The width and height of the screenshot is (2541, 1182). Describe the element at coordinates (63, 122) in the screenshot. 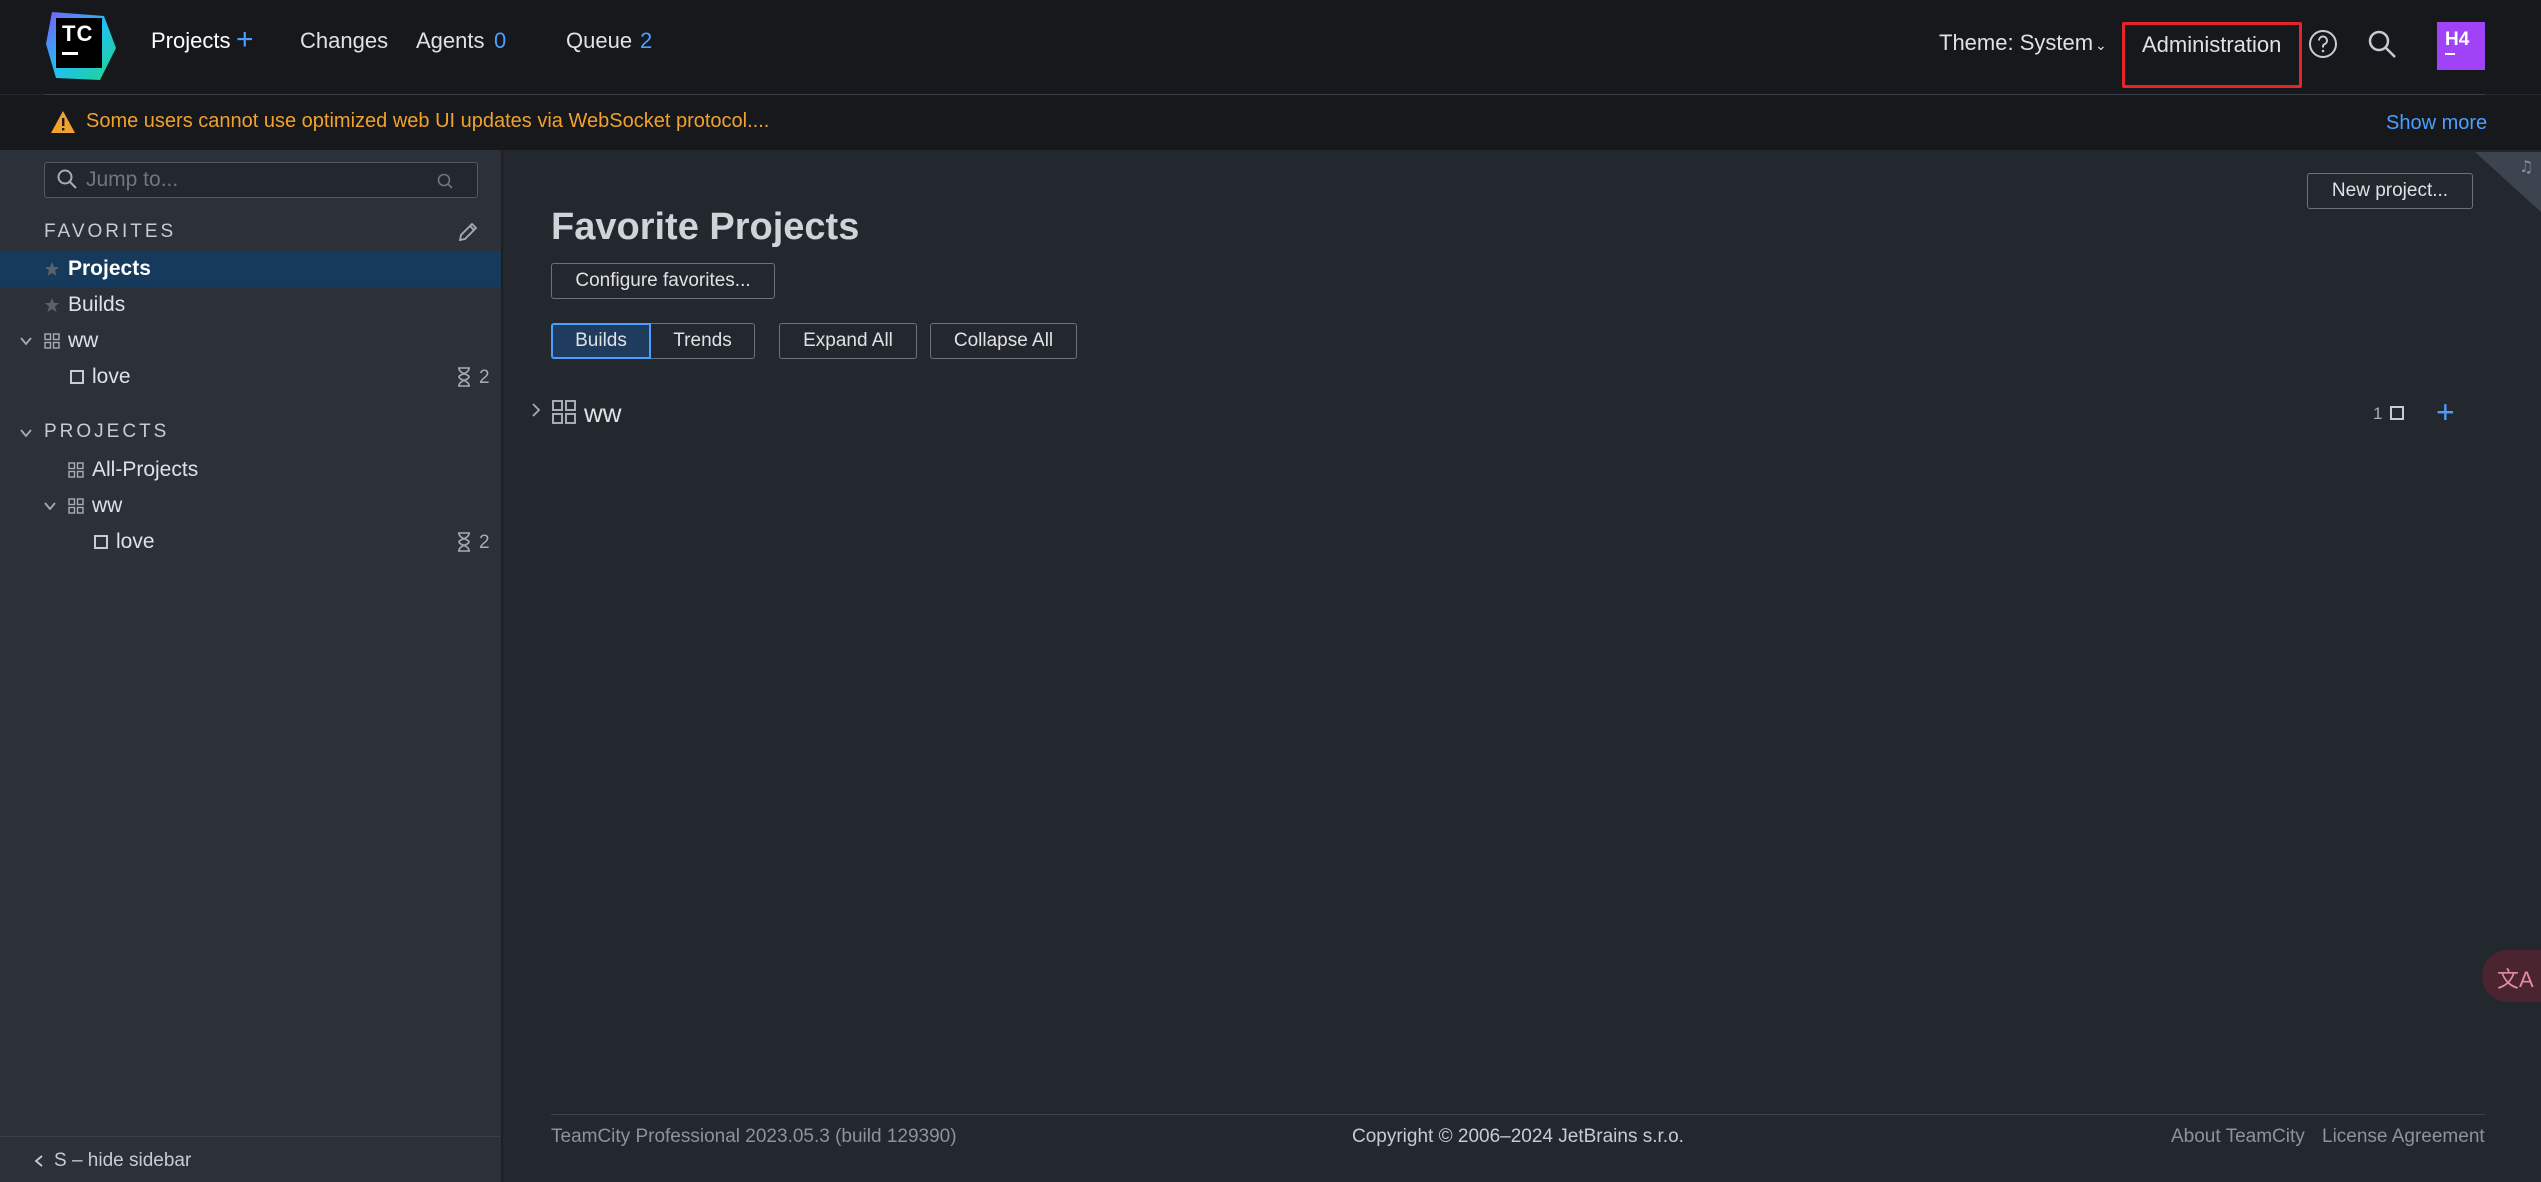

I see `warning-icon` at that location.